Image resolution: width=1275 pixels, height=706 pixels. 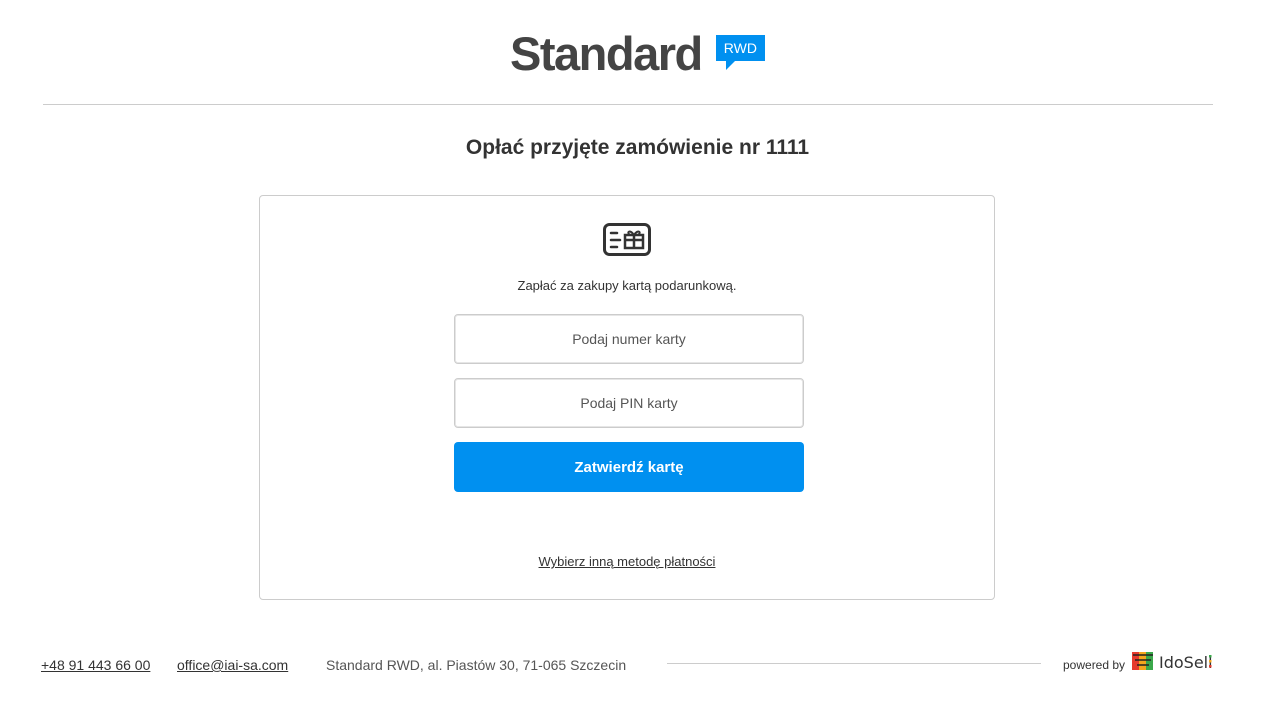 What do you see at coordinates (606, 53) in the screenshot?
I see `logo-text: Standard` at bounding box center [606, 53].